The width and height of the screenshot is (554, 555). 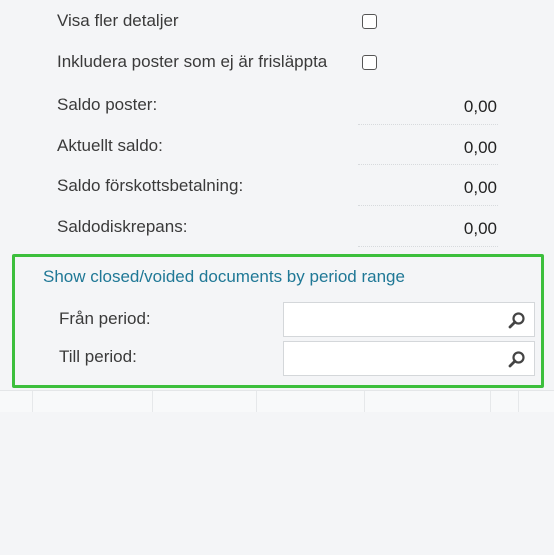 What do you see at coordinates (397, 358) in the screenshot?
I see `to-period-input` at bounding box center [397, 358].